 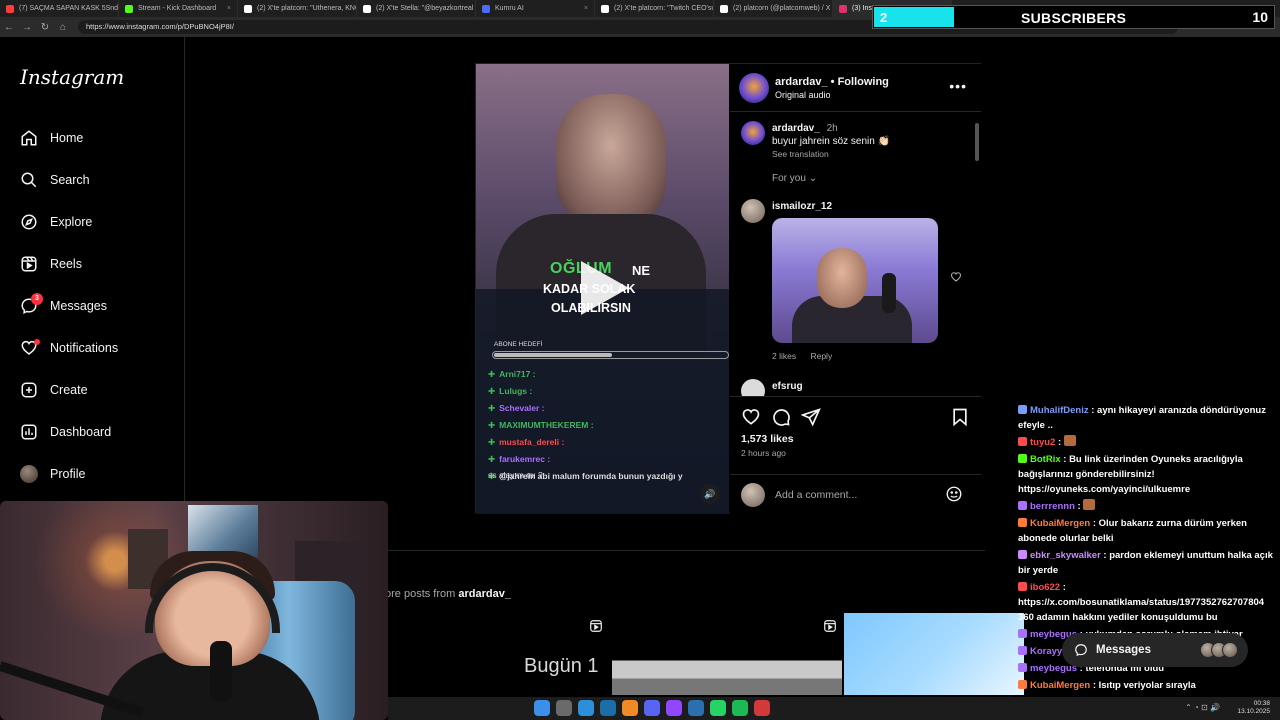 What do you see at coordinates (664, 8) in the screenshot?
I see `tab-label: (2) X'te platcorn: "Twitch CEO'su` at bounding box center [664, 8].